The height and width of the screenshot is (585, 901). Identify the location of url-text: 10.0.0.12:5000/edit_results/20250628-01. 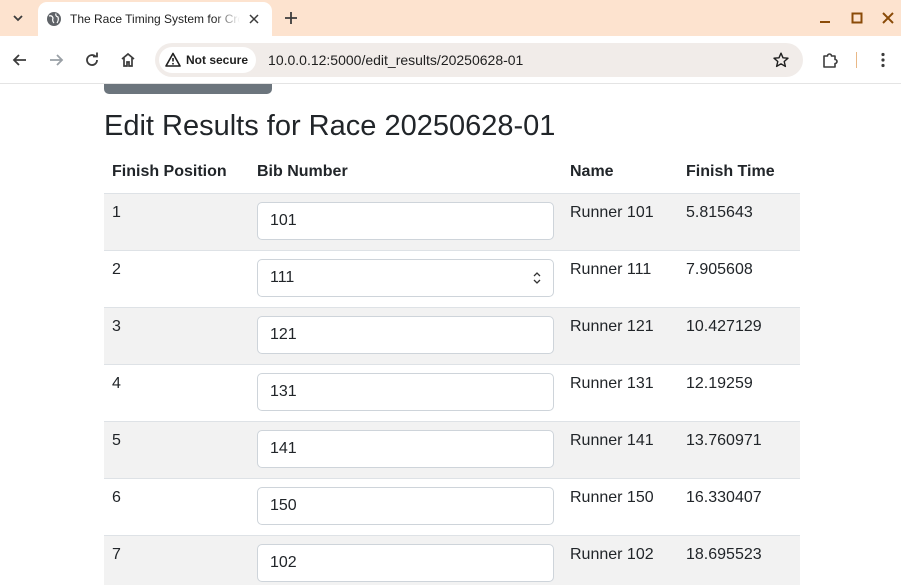
(395, 60).